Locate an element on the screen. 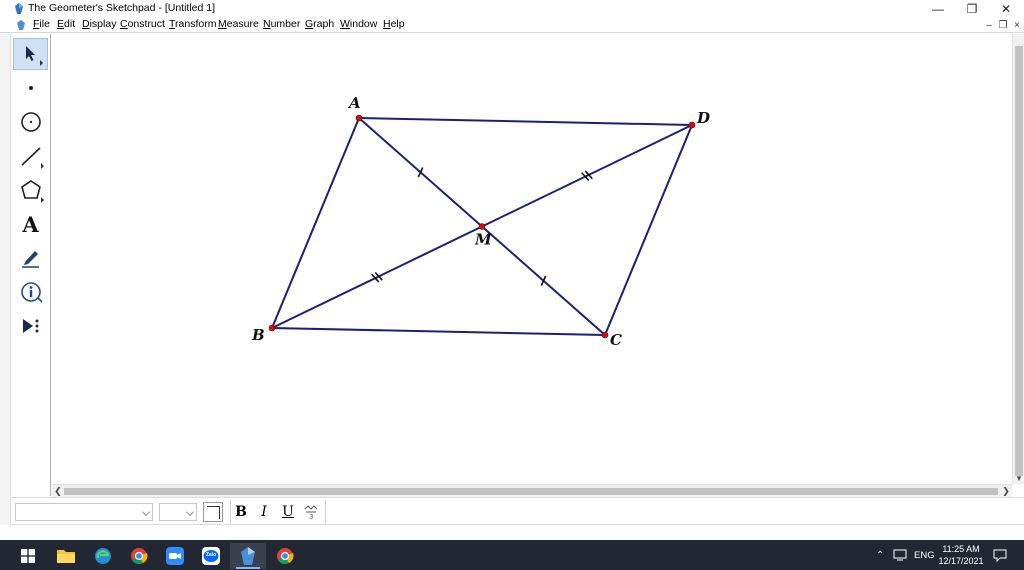  point-a is located at coordinates (359, 118).